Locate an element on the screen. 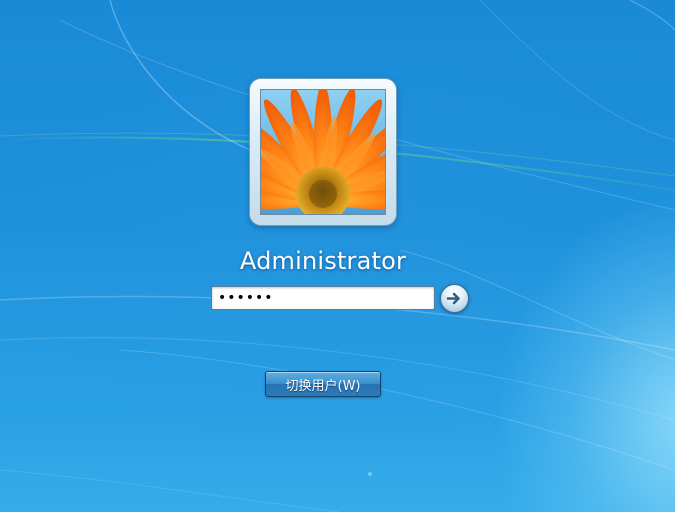 This screenshot has height=512, width=675. flower-avatar-image is located at coordinates (323, 152).